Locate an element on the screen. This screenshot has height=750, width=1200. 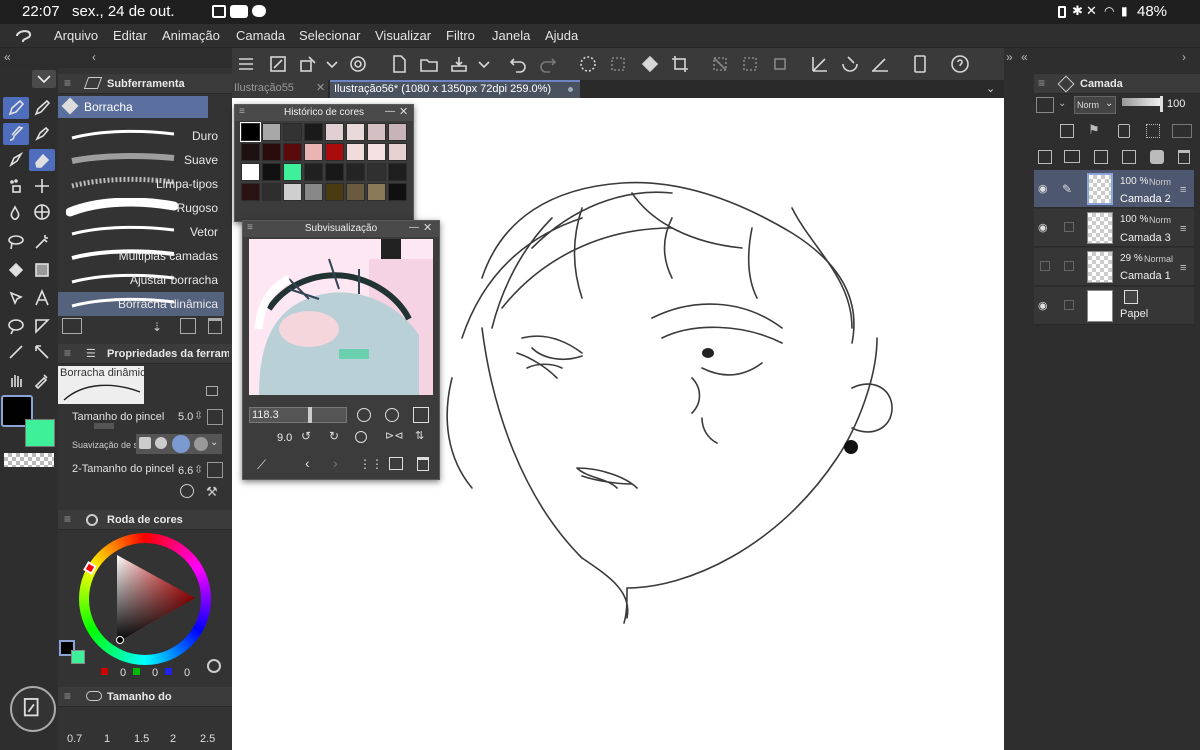
ruler-snap-icon is located at coordinates (820, 64).